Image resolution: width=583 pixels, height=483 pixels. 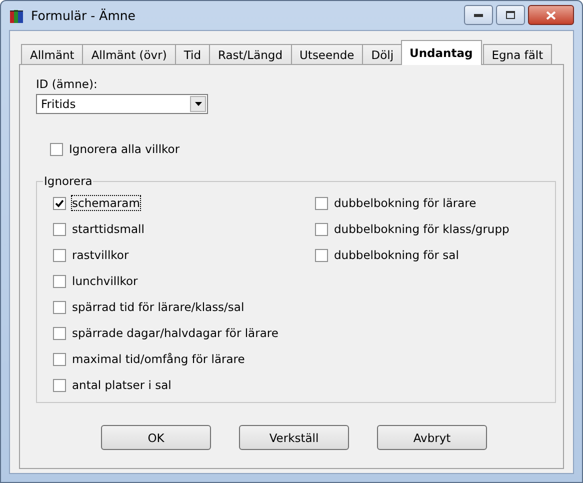 What do you see at coordinates (396, 255) in the screenshot?
I see `checkbox-label: dubbelbokning för sal` at bounding box center [396, 255].